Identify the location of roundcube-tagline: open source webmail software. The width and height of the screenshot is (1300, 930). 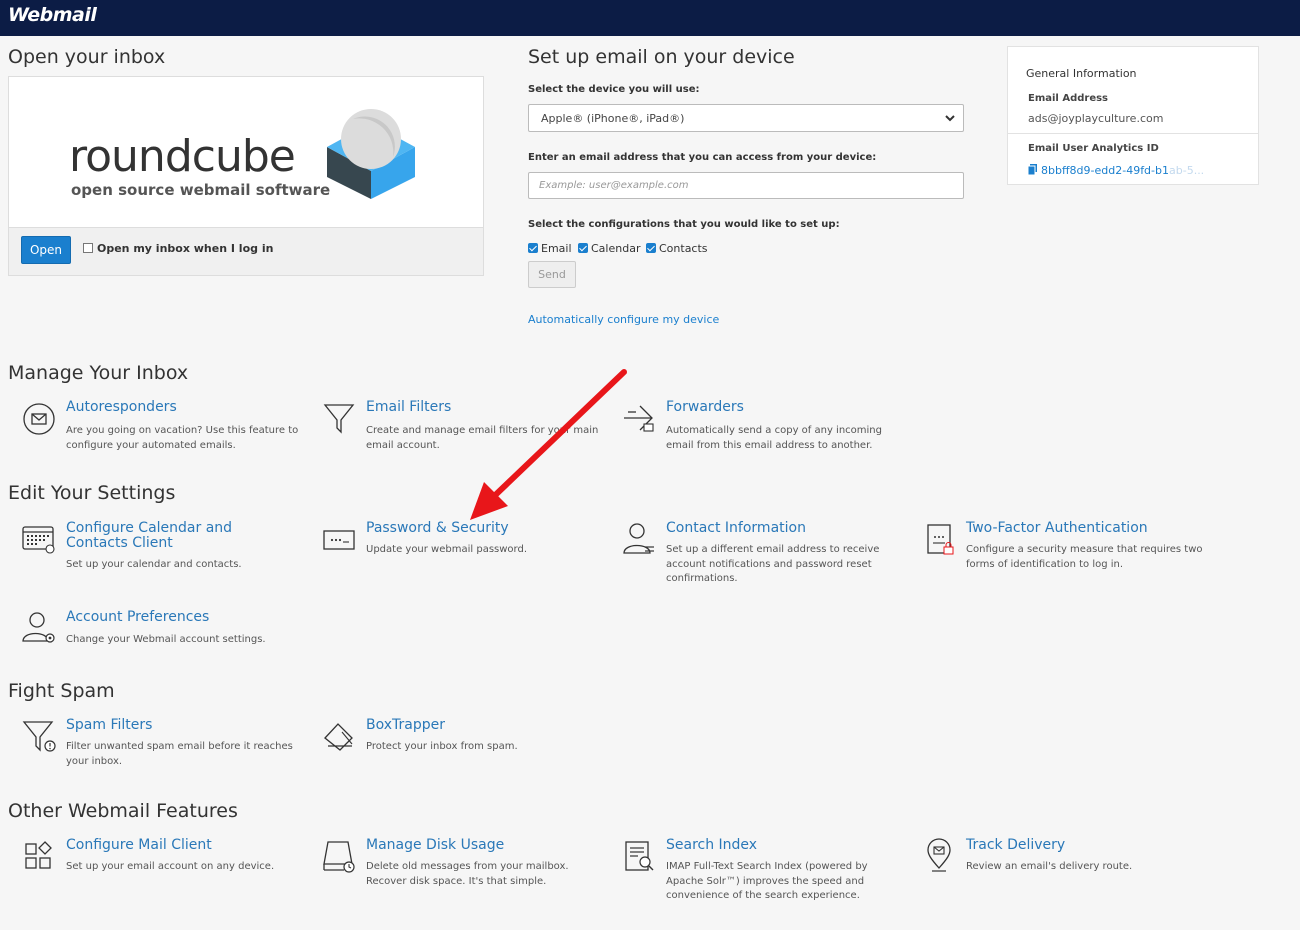
(201, 190).